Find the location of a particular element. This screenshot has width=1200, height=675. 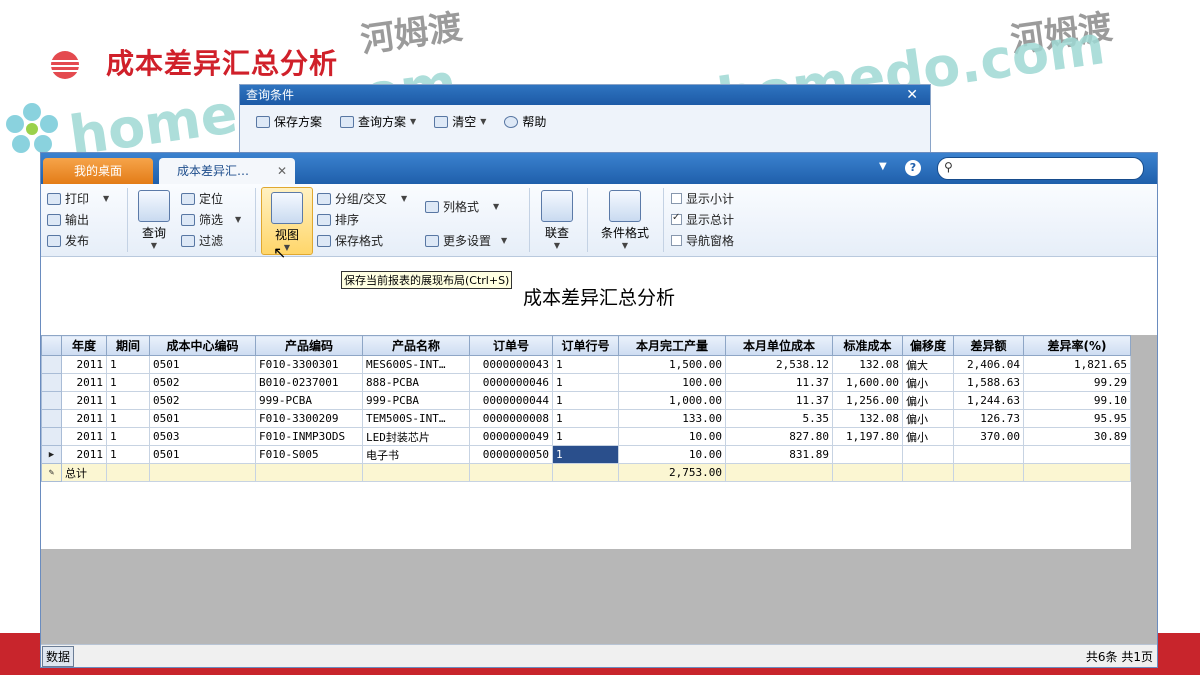

view-button: 视图 ▼ is located at coordinates (287, 221).